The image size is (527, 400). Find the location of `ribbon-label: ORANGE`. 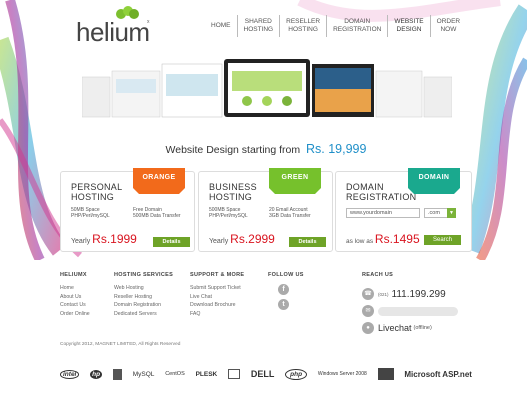

ribbon-label: ORANGE is located at coordinates (159, 177).